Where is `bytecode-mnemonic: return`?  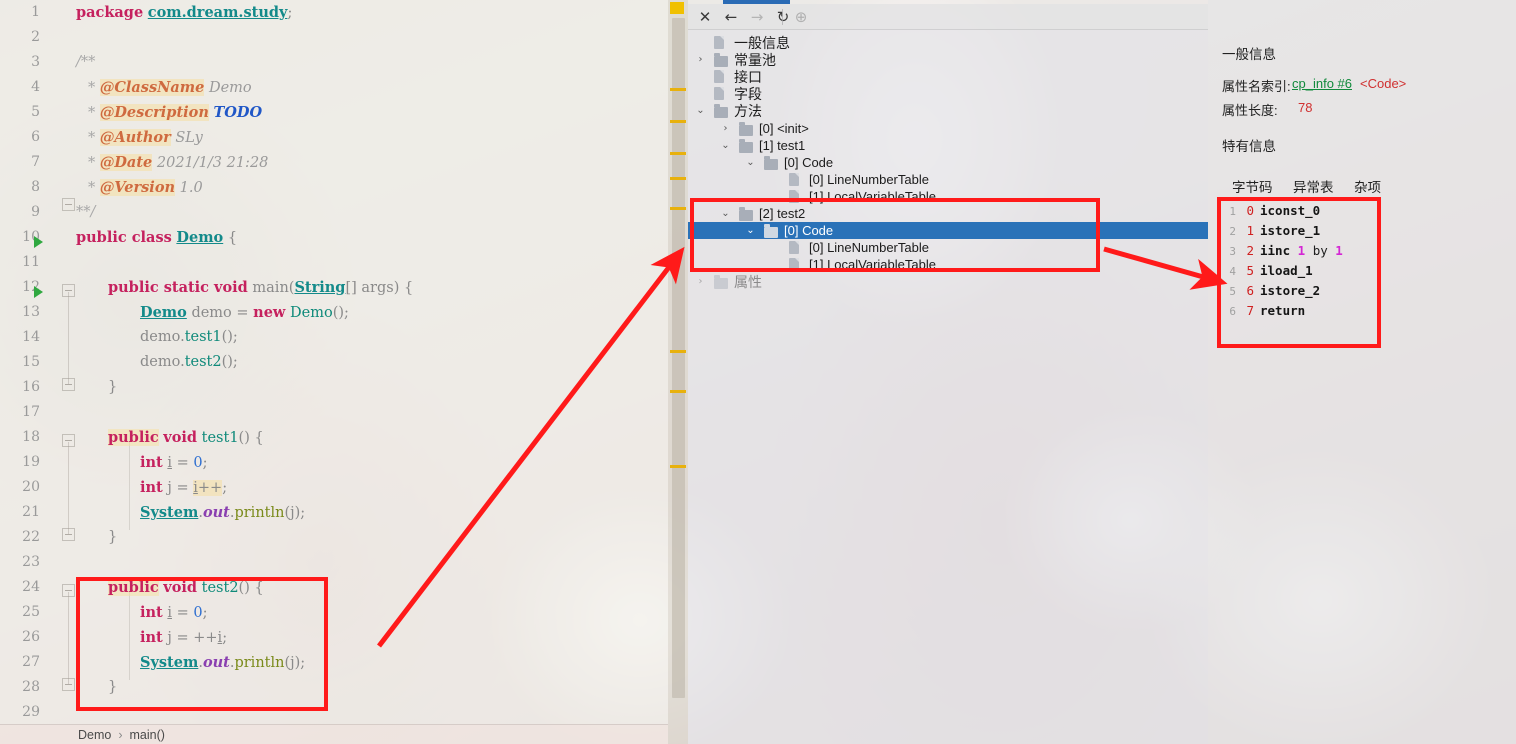
bytecode-mnemonic: return is located at coordinates (1282, 310).